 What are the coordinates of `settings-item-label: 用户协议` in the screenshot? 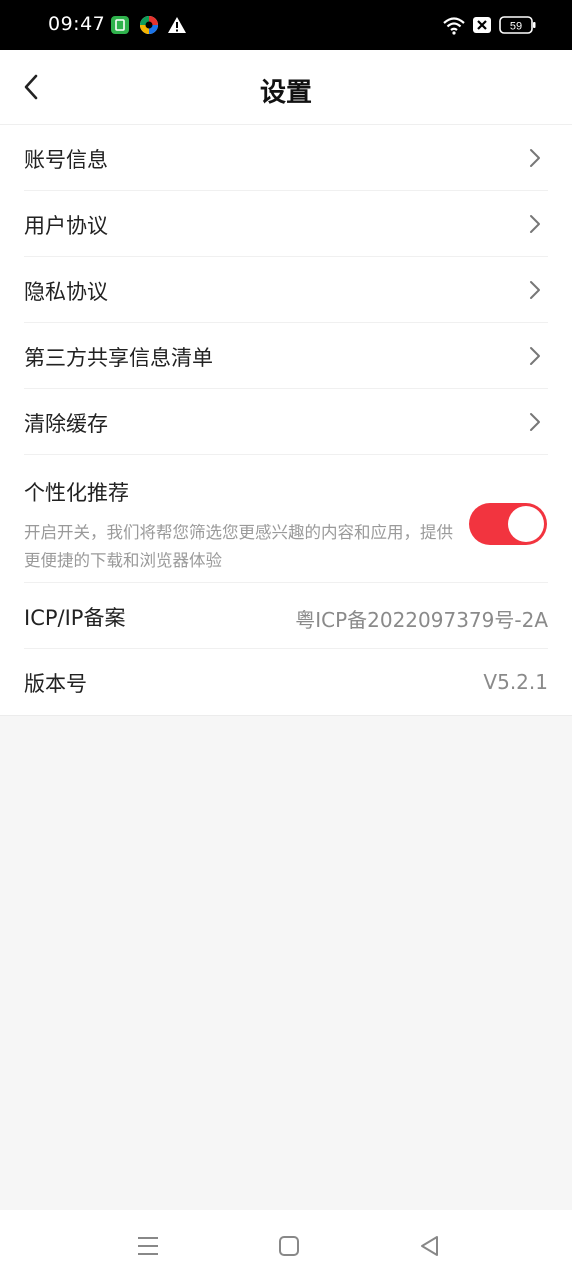 It's located at (66, 226).